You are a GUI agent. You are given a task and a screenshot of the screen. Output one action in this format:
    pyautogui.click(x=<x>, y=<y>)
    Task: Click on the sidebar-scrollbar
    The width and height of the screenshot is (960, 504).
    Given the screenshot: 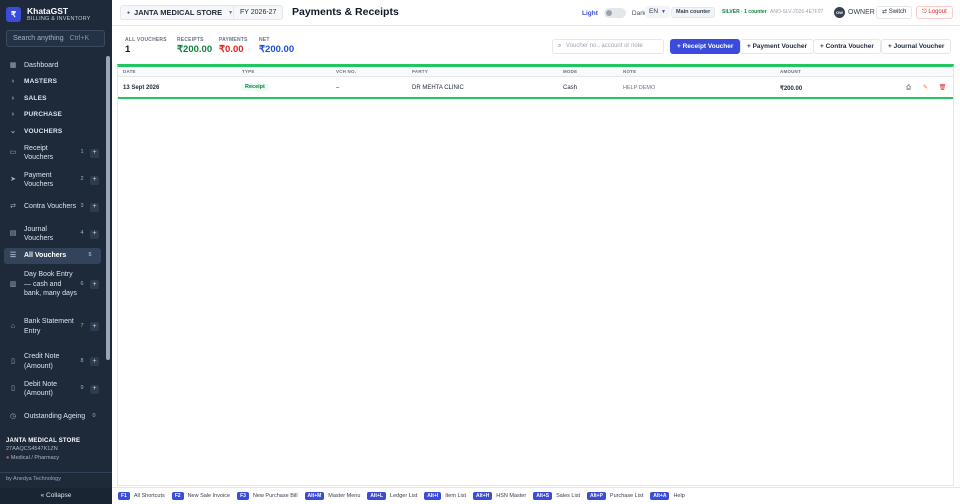 What is the action you would take?
    pyautogui.click(x=108, y=208)
    